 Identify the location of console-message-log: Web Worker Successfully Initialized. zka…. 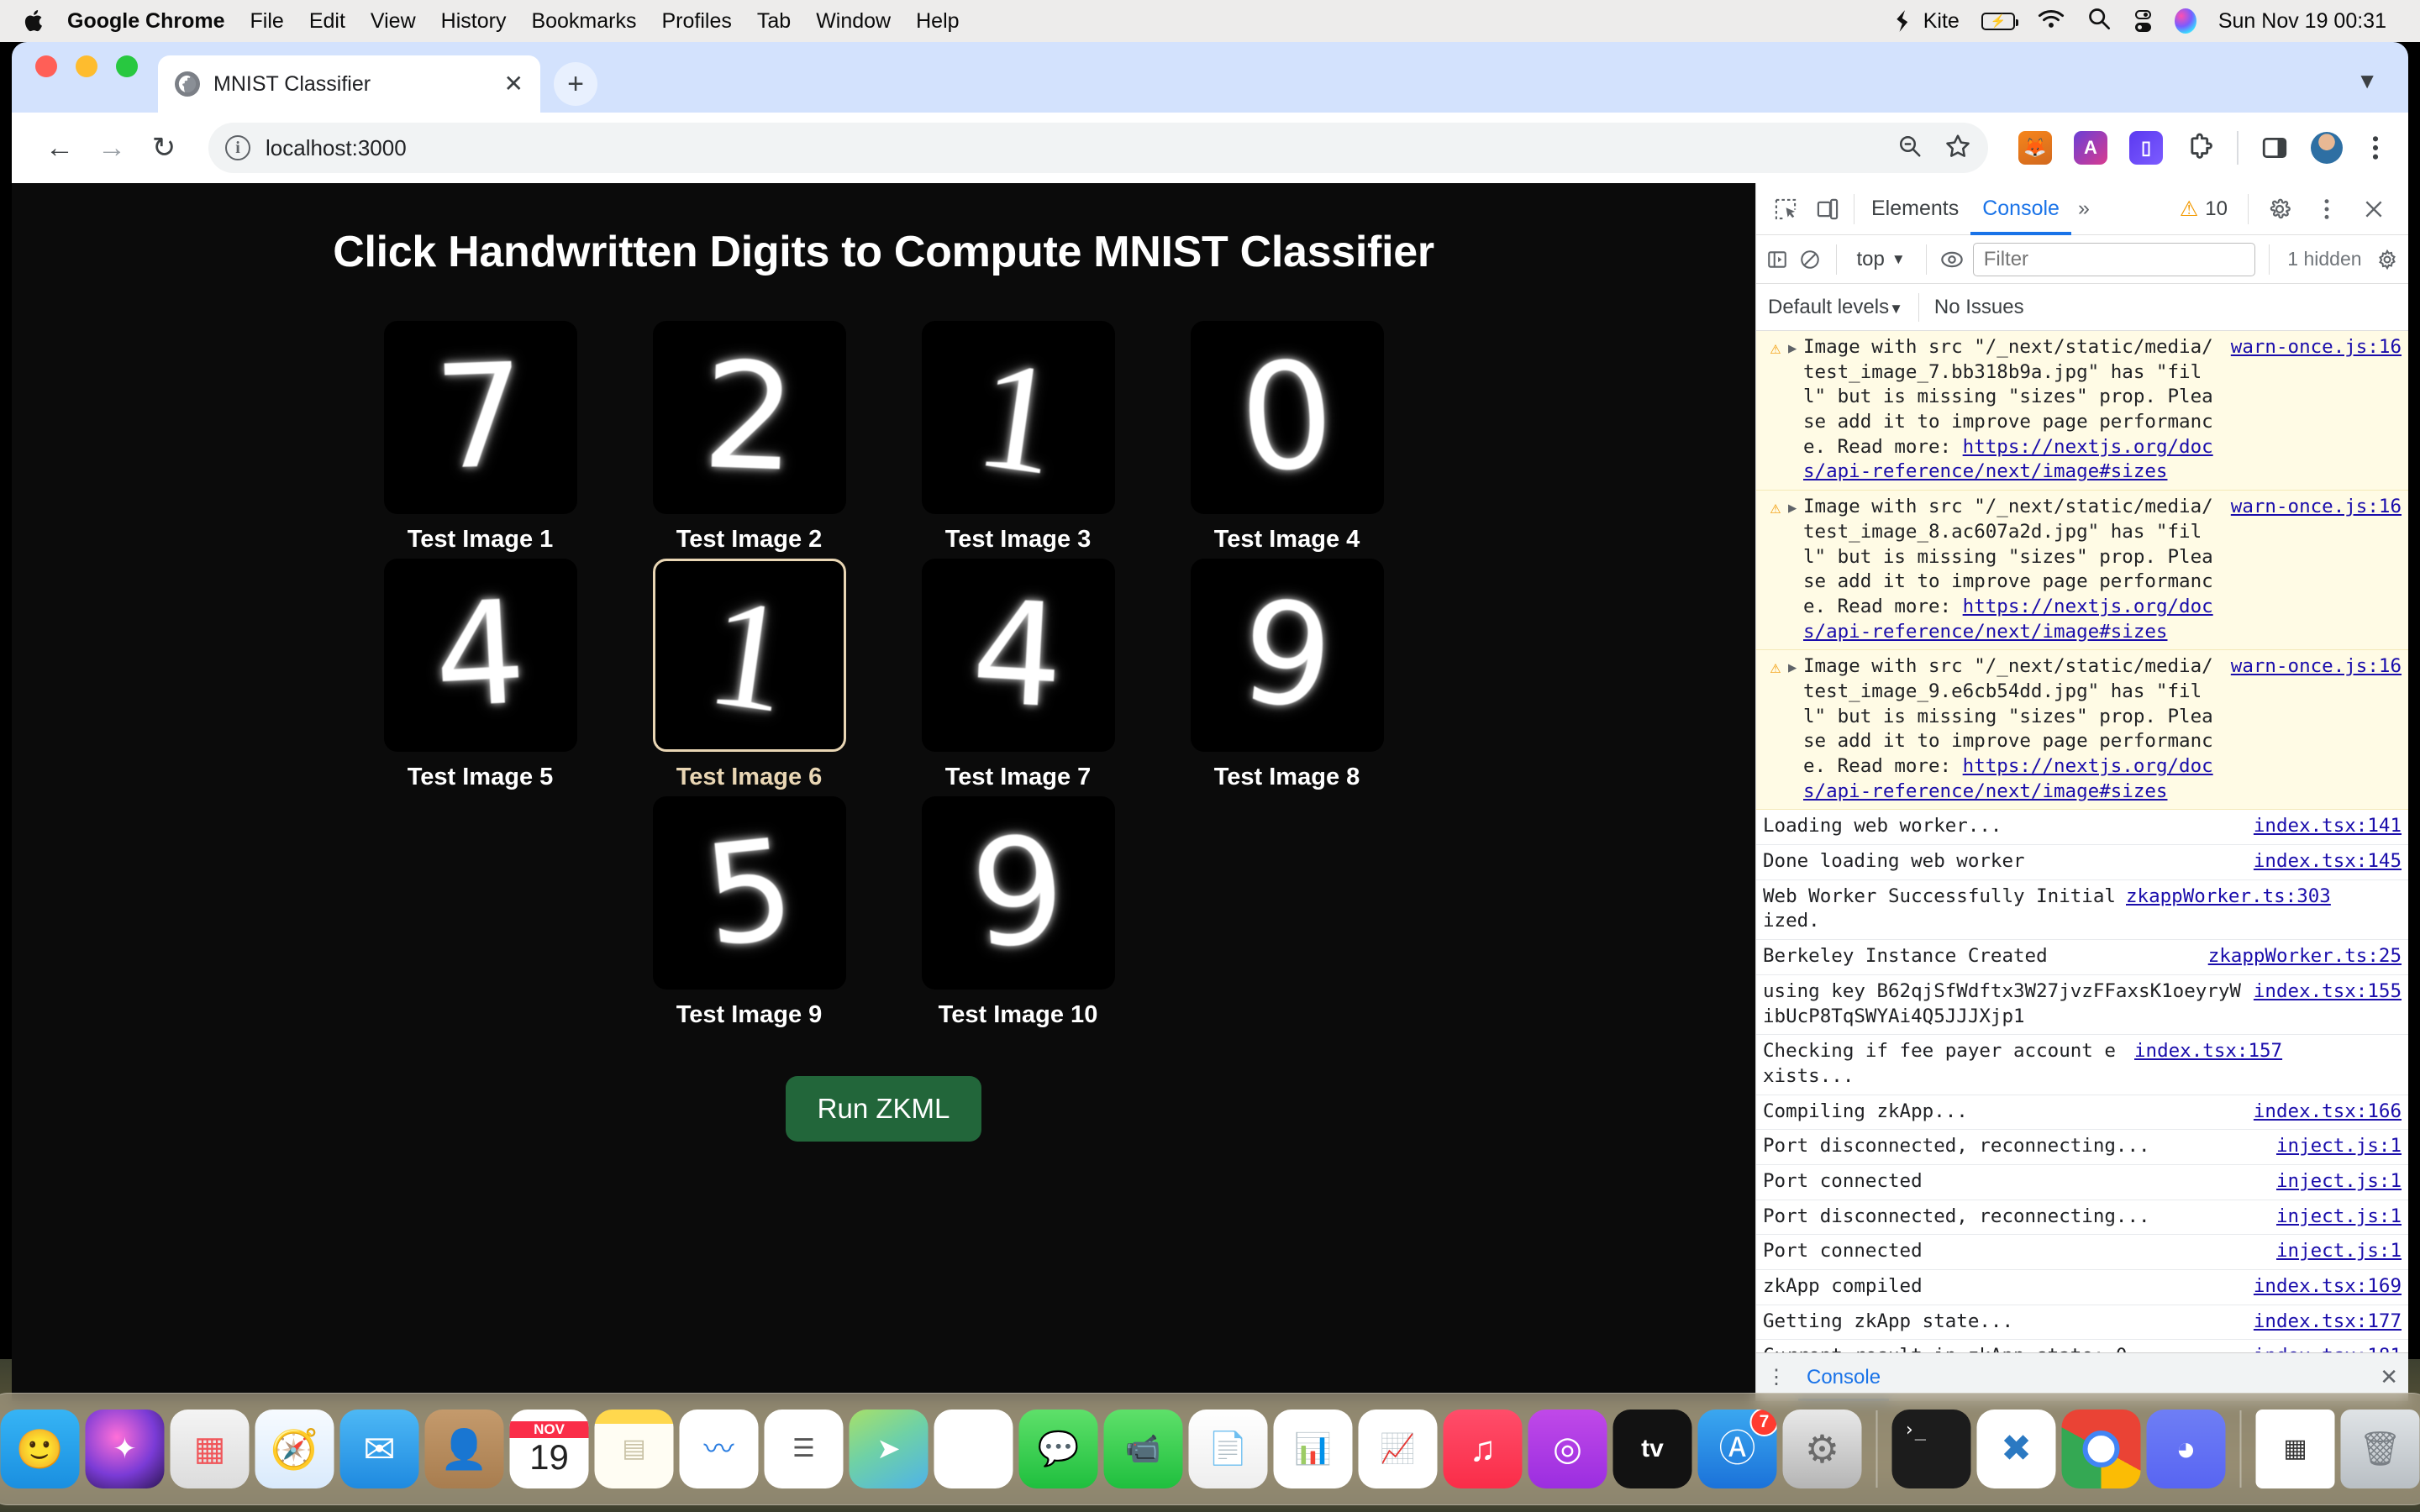
(2082, 910).